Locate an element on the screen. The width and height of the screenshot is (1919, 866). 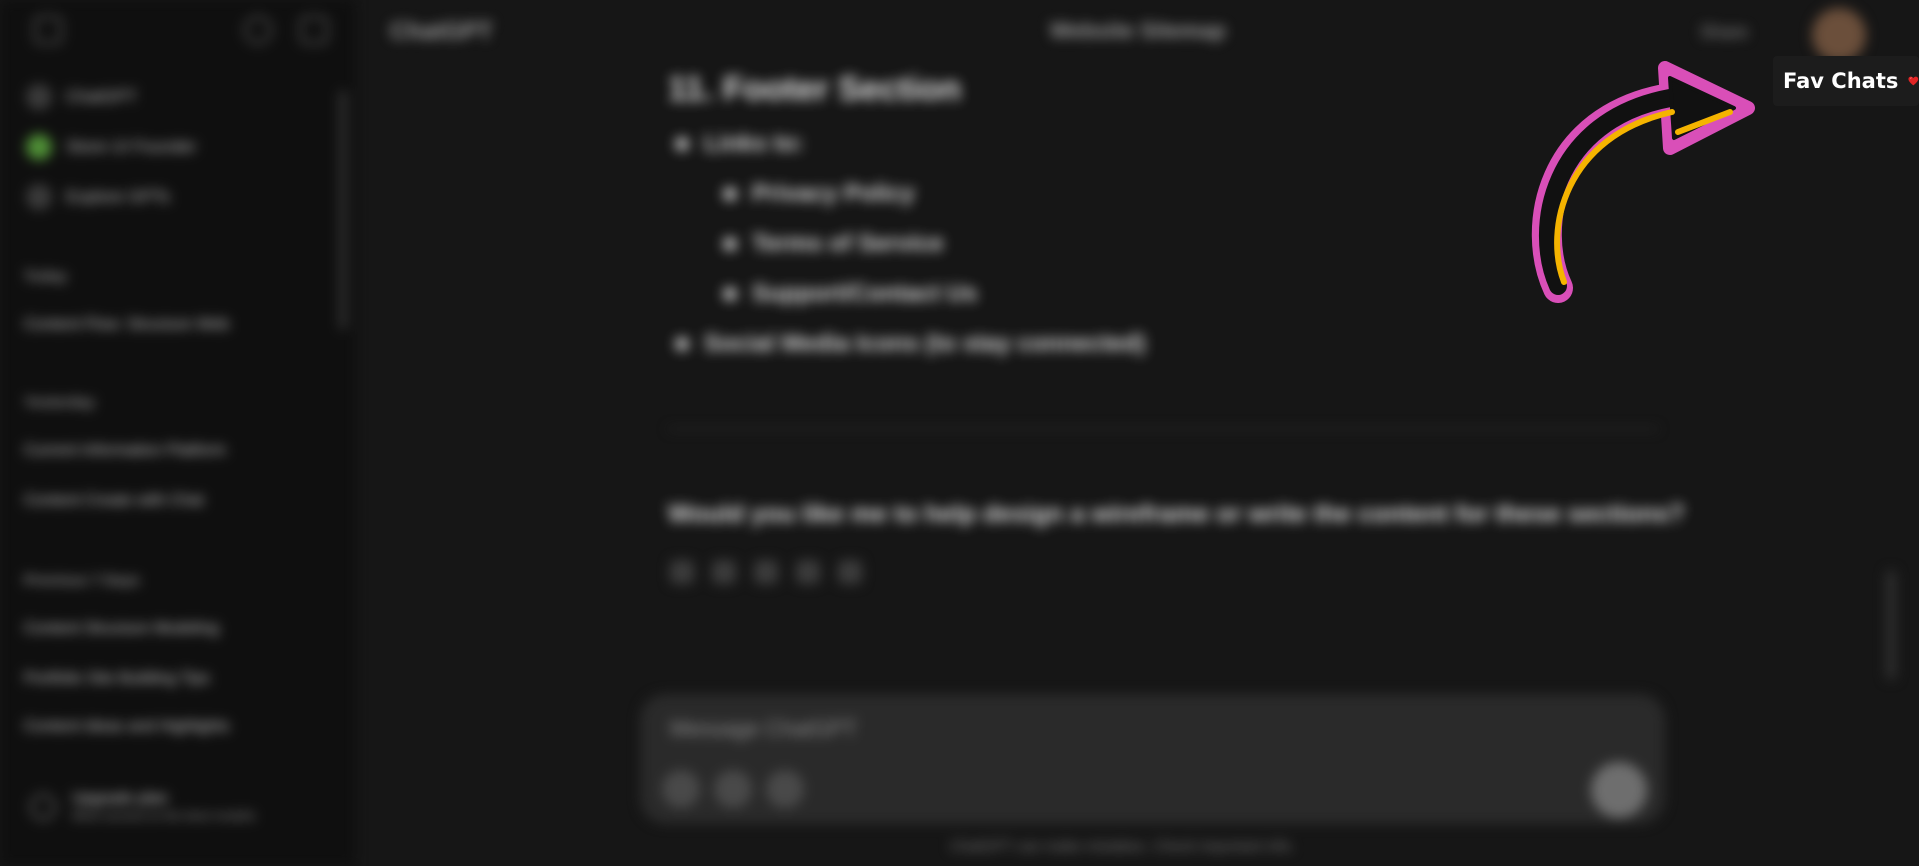
list-item: Links to: is located at coordinates (740, 144).